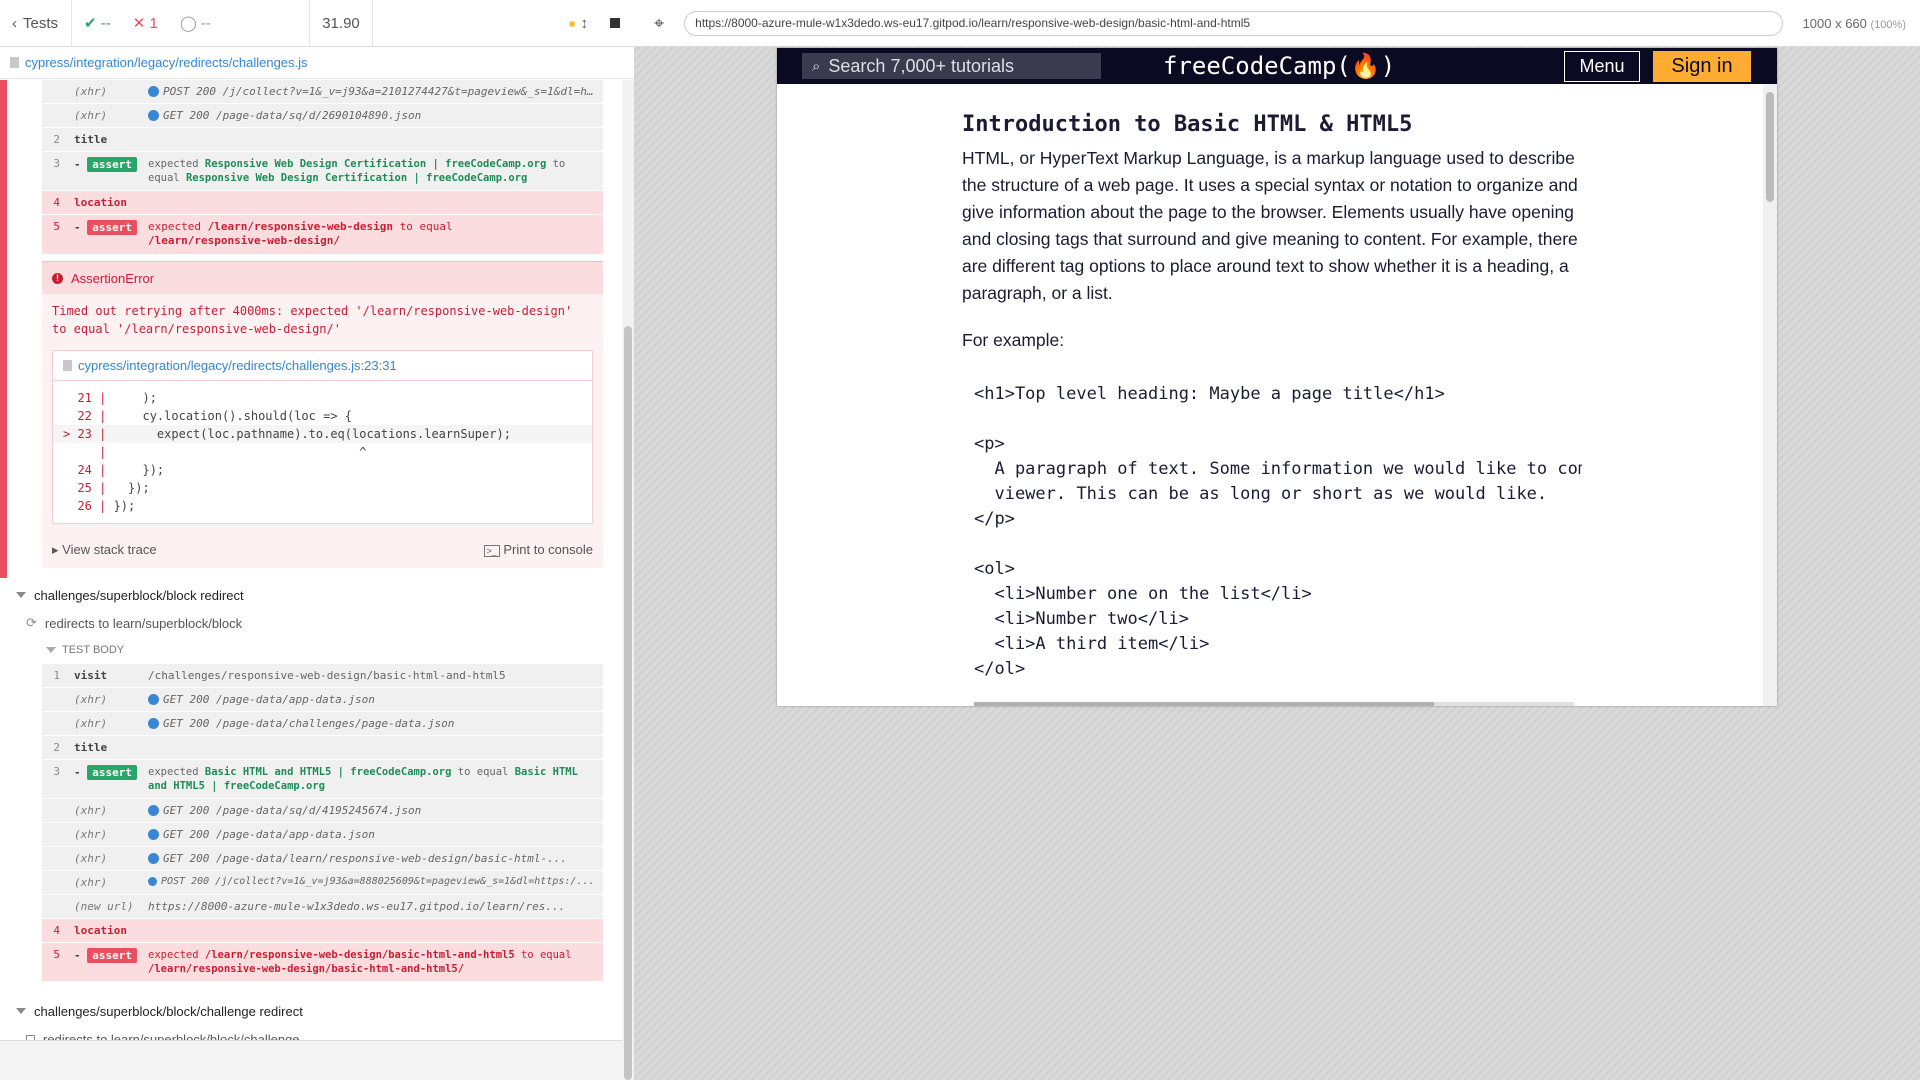 Image resolution: width=1920 pixels, height=1080 pixels. What do you see at coordinates (114, 470) in the screenshot?
I see `code-line: 24 | });` at bounding box center [114, 470].